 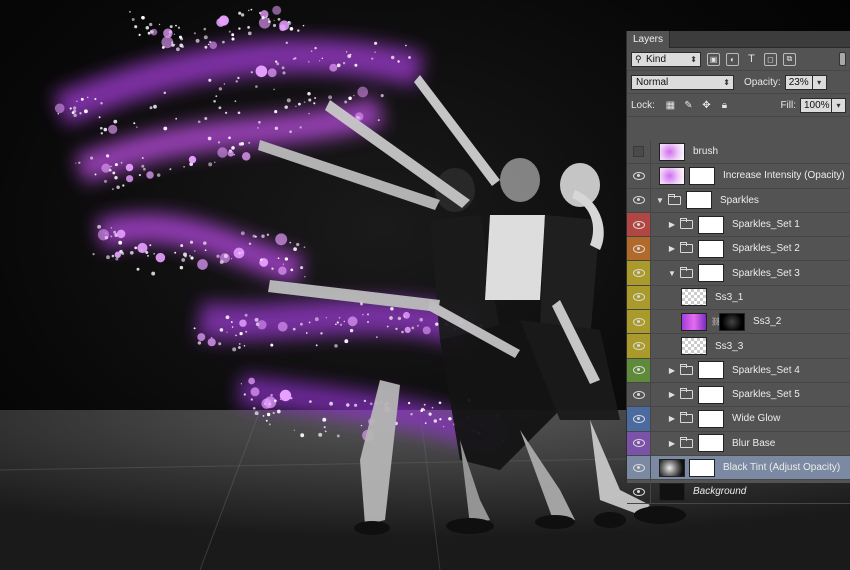 What do you see at coordinates (819, 82) in the screenshot?
I see `opacity-slider-button: ▾` at bounding box center [819, 82].